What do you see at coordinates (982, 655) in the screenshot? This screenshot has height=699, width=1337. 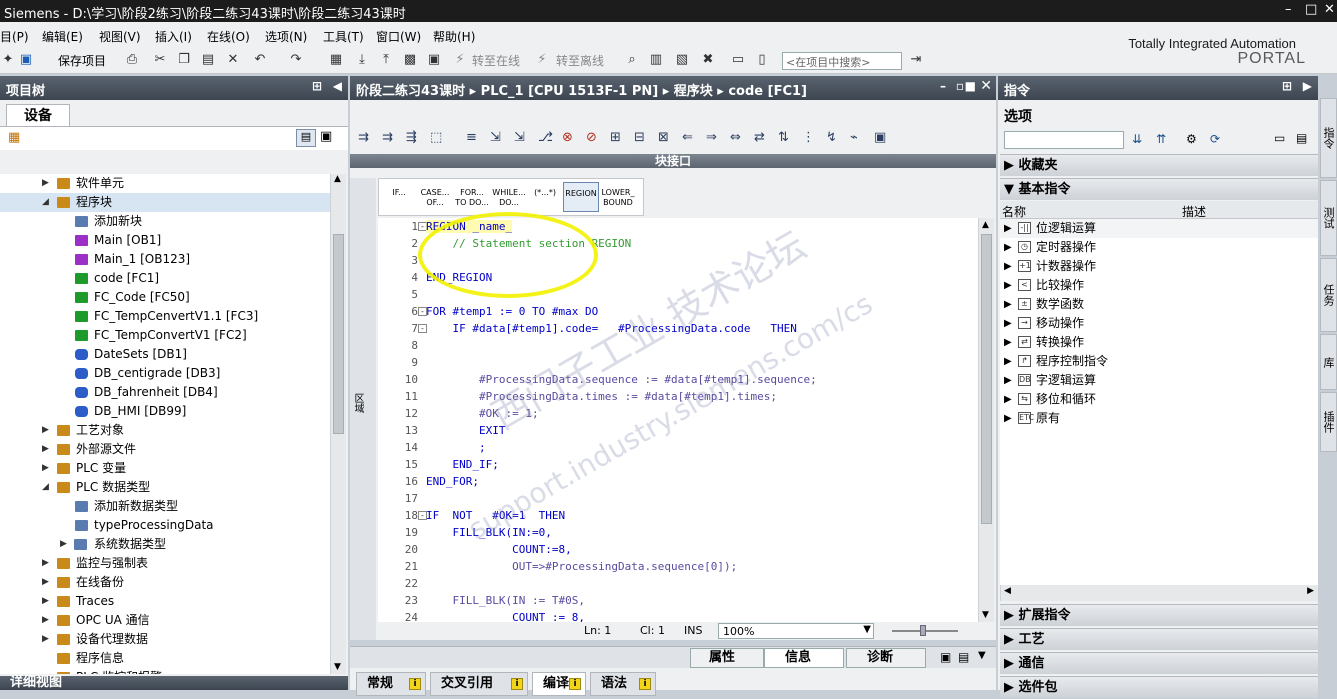 I see `inspector-collapse-icon: ▼` at bounding box center [982, 655].